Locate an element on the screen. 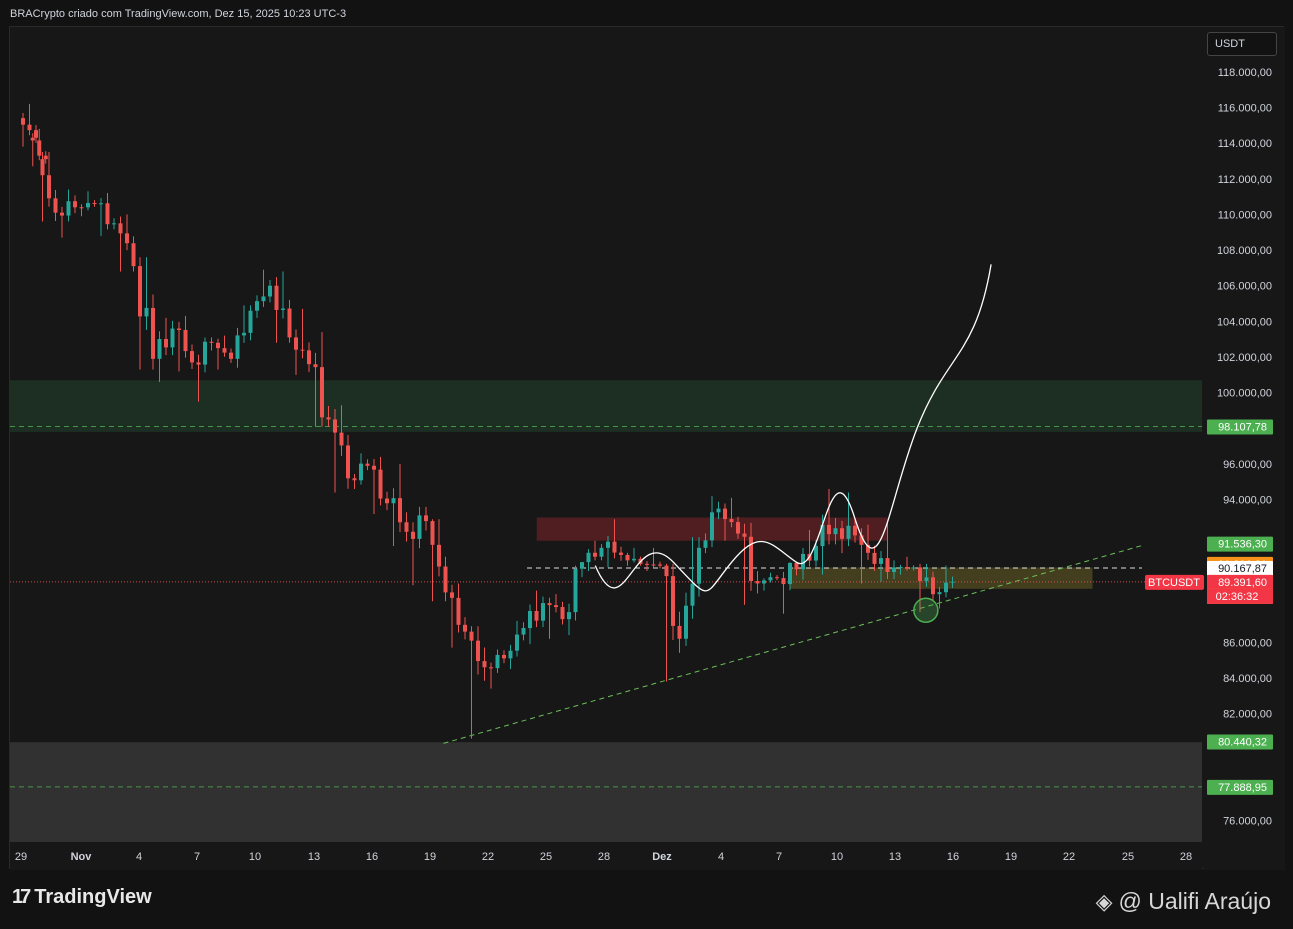 This screenshot has height=929, width=1293. tradingview-logo: 17 TradingView is located at coordinates (82, 897).